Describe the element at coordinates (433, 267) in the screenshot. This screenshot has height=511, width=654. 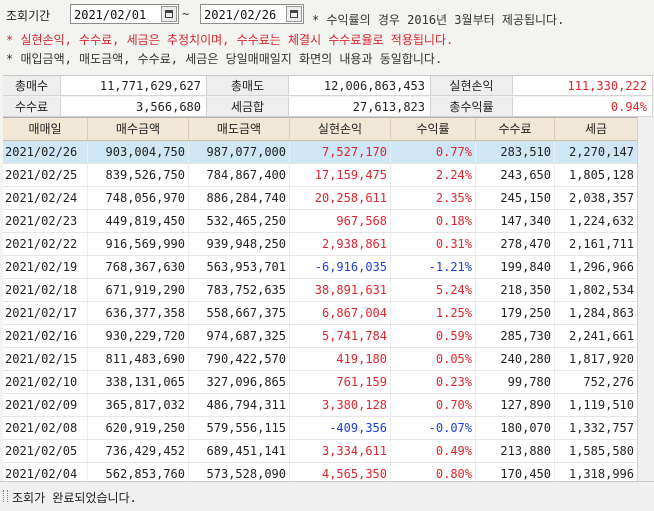
I see `cell-return: -1.21%` at that location.